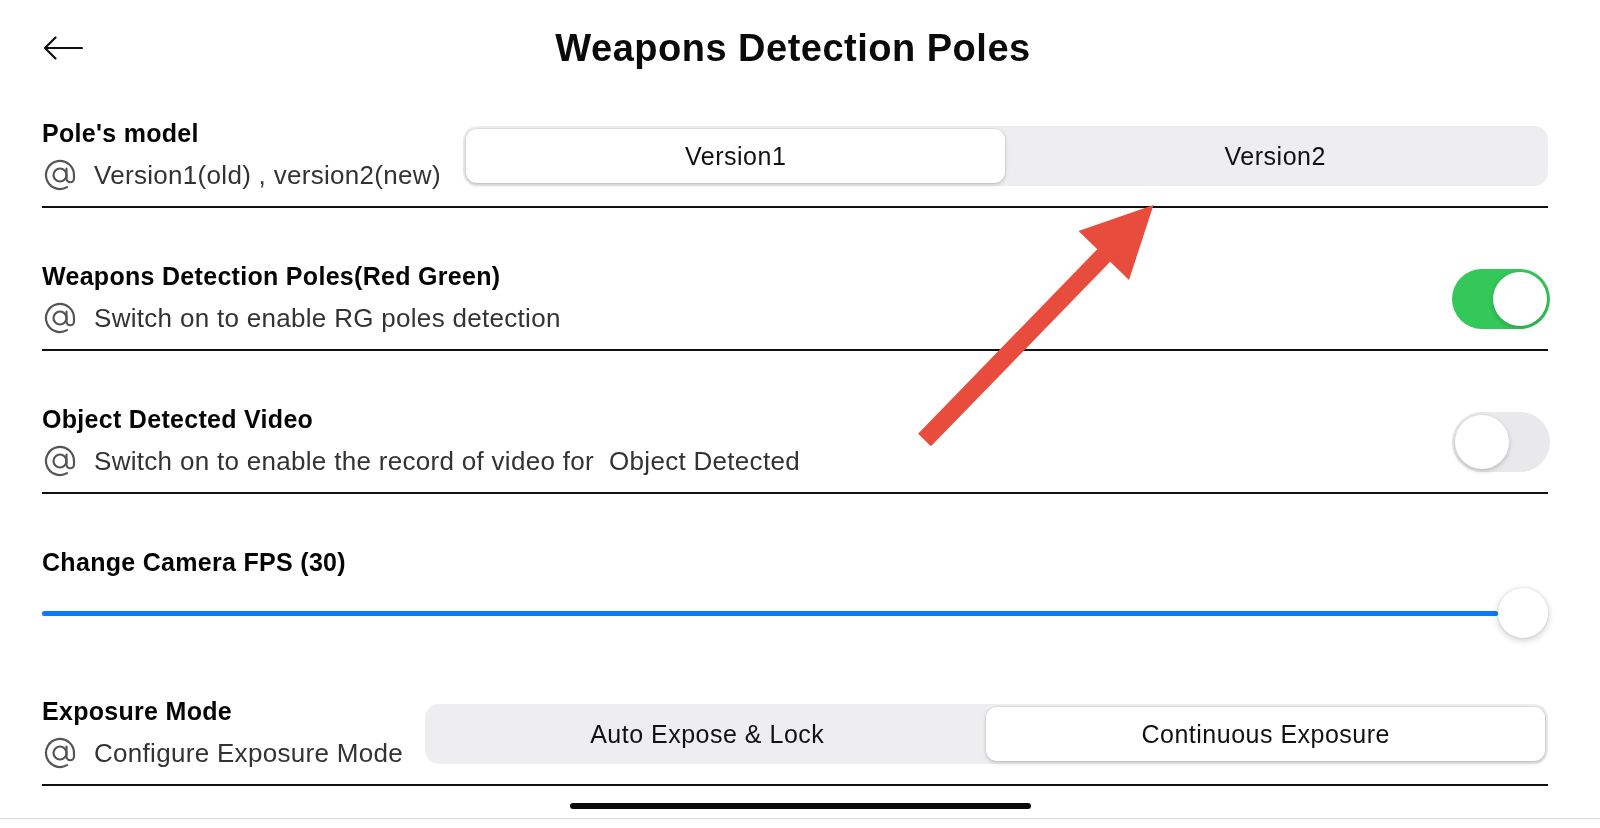 The image size is (1600, 828). I want to click on segment-tab: Auto Expose & Lock, so click(707, 734).